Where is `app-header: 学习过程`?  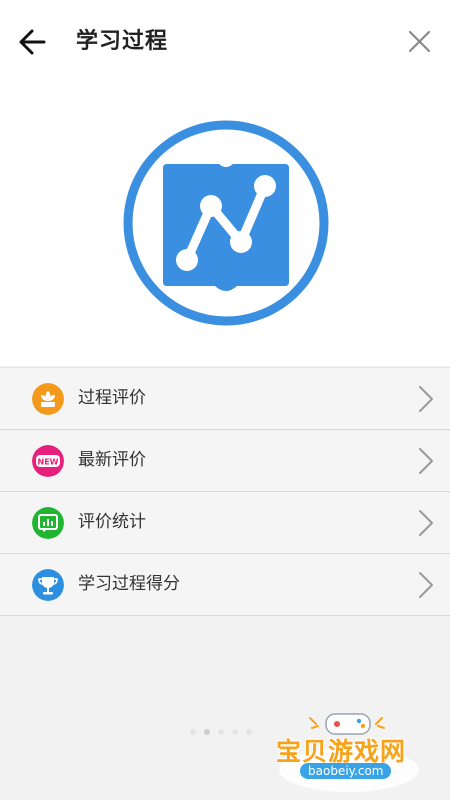 app-header: 学习过程 is located at coordinates (225, 42).